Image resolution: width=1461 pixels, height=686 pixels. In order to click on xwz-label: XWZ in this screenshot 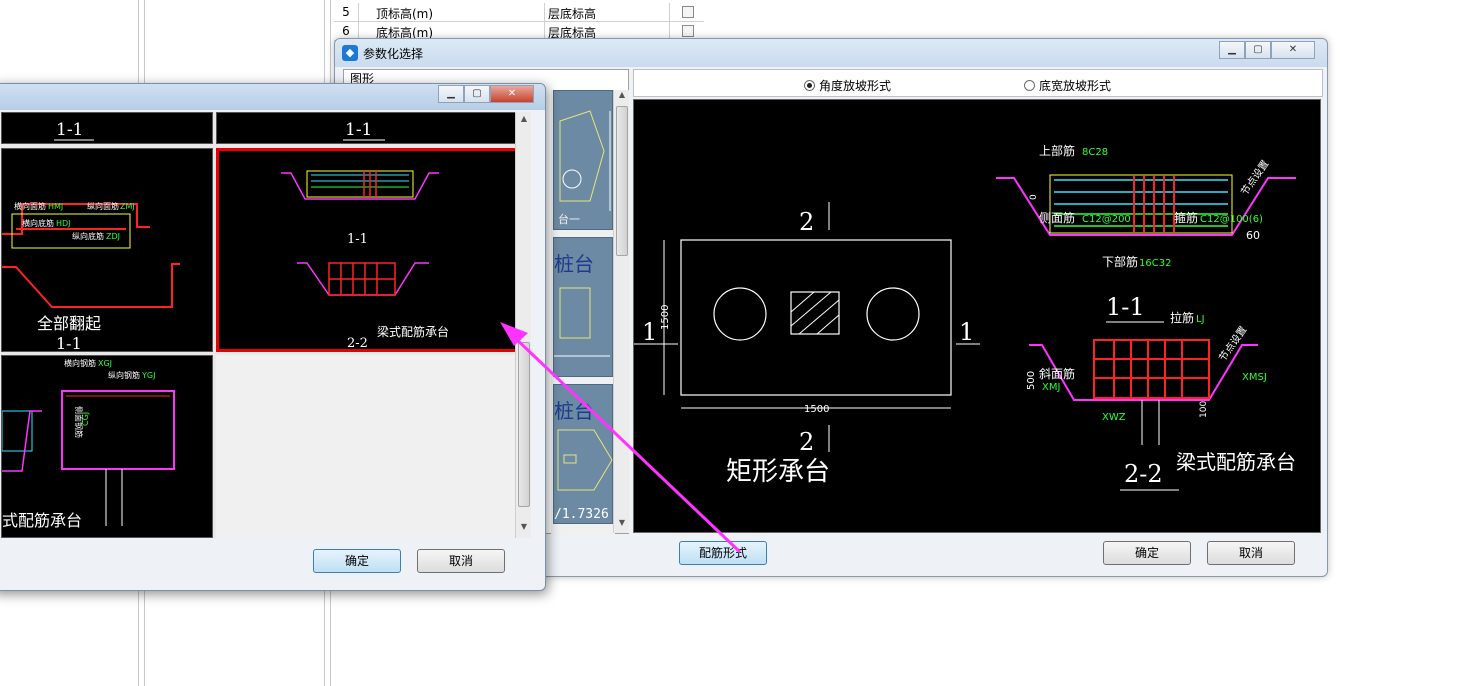, I will do `click(1114, 417)`.